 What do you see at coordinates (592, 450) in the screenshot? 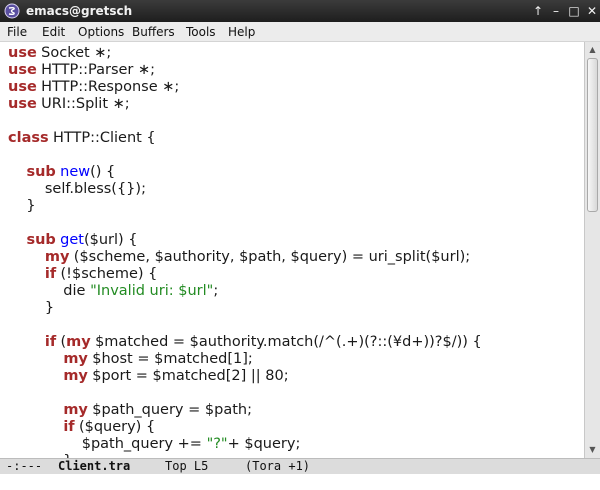
I see `scroll-down-icon: ▼` at bounding box center [592, 450].